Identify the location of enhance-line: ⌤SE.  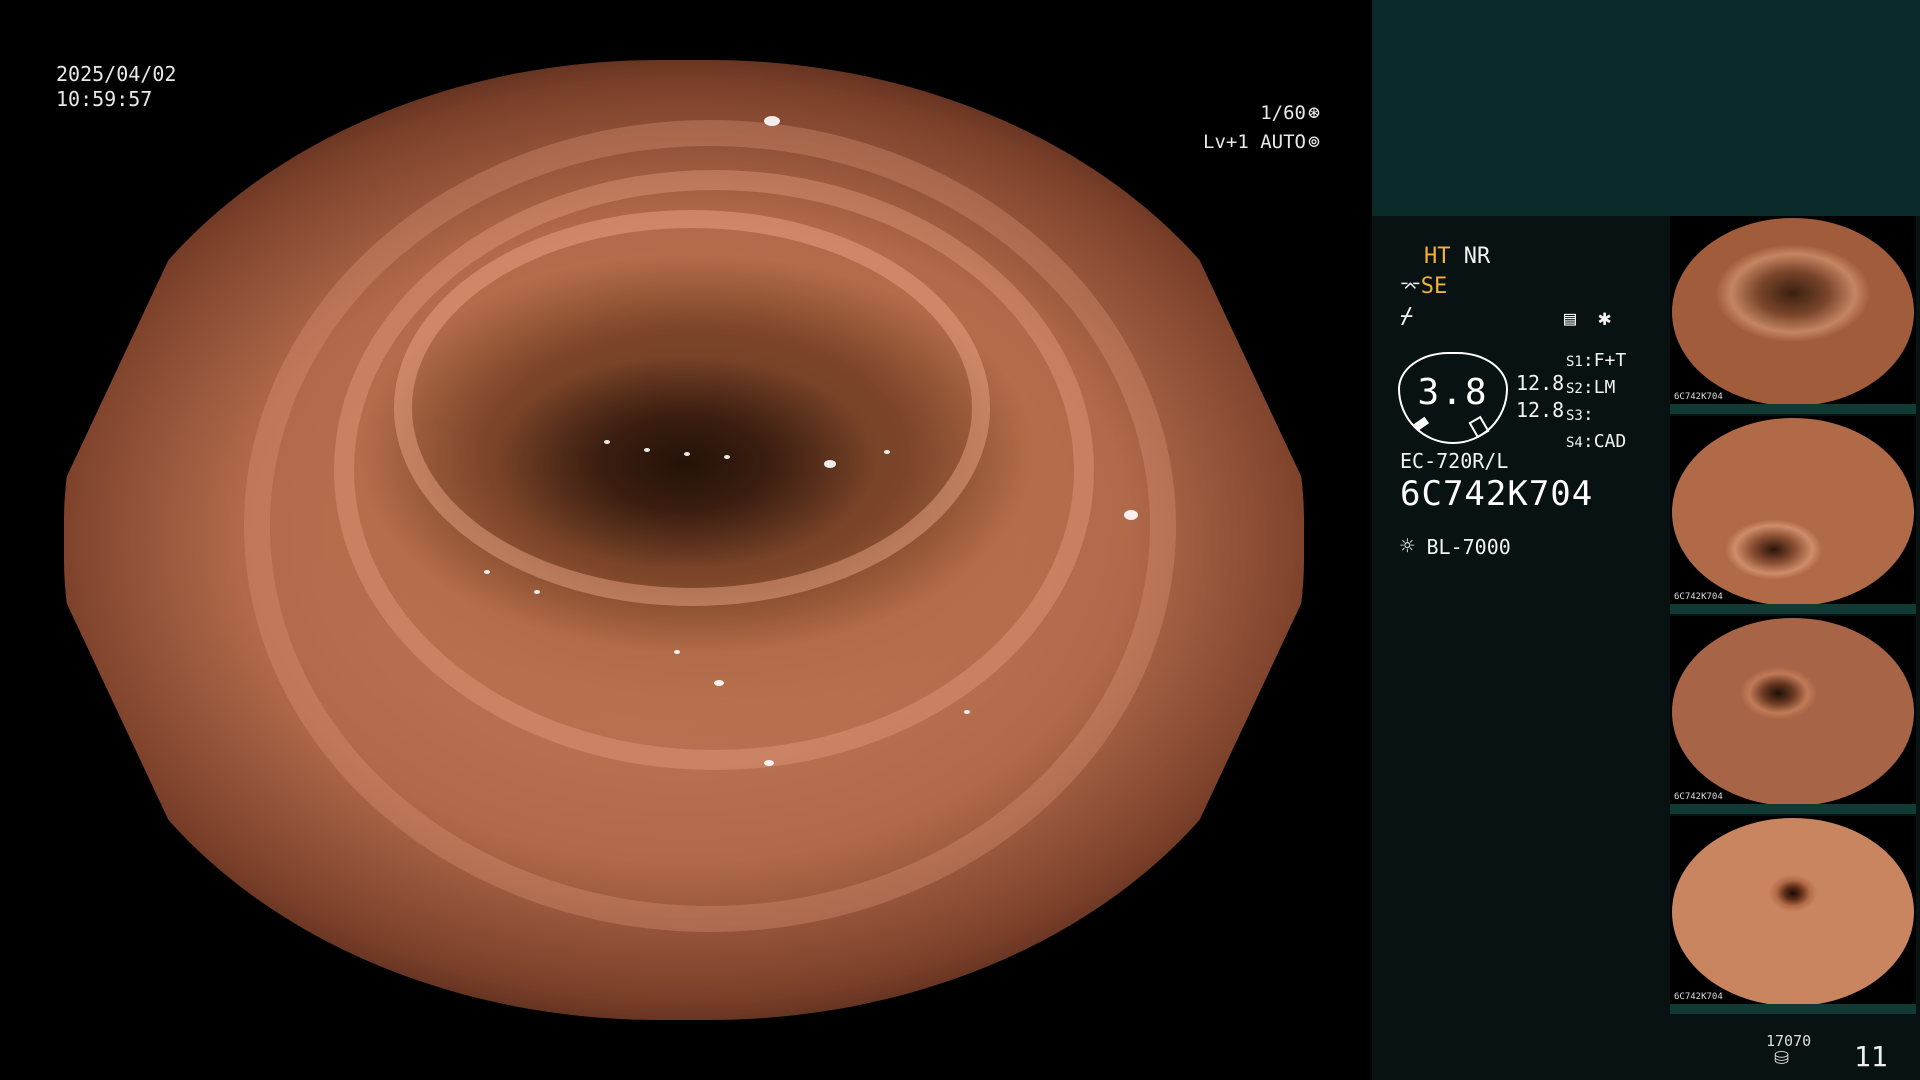
(1423, 286).